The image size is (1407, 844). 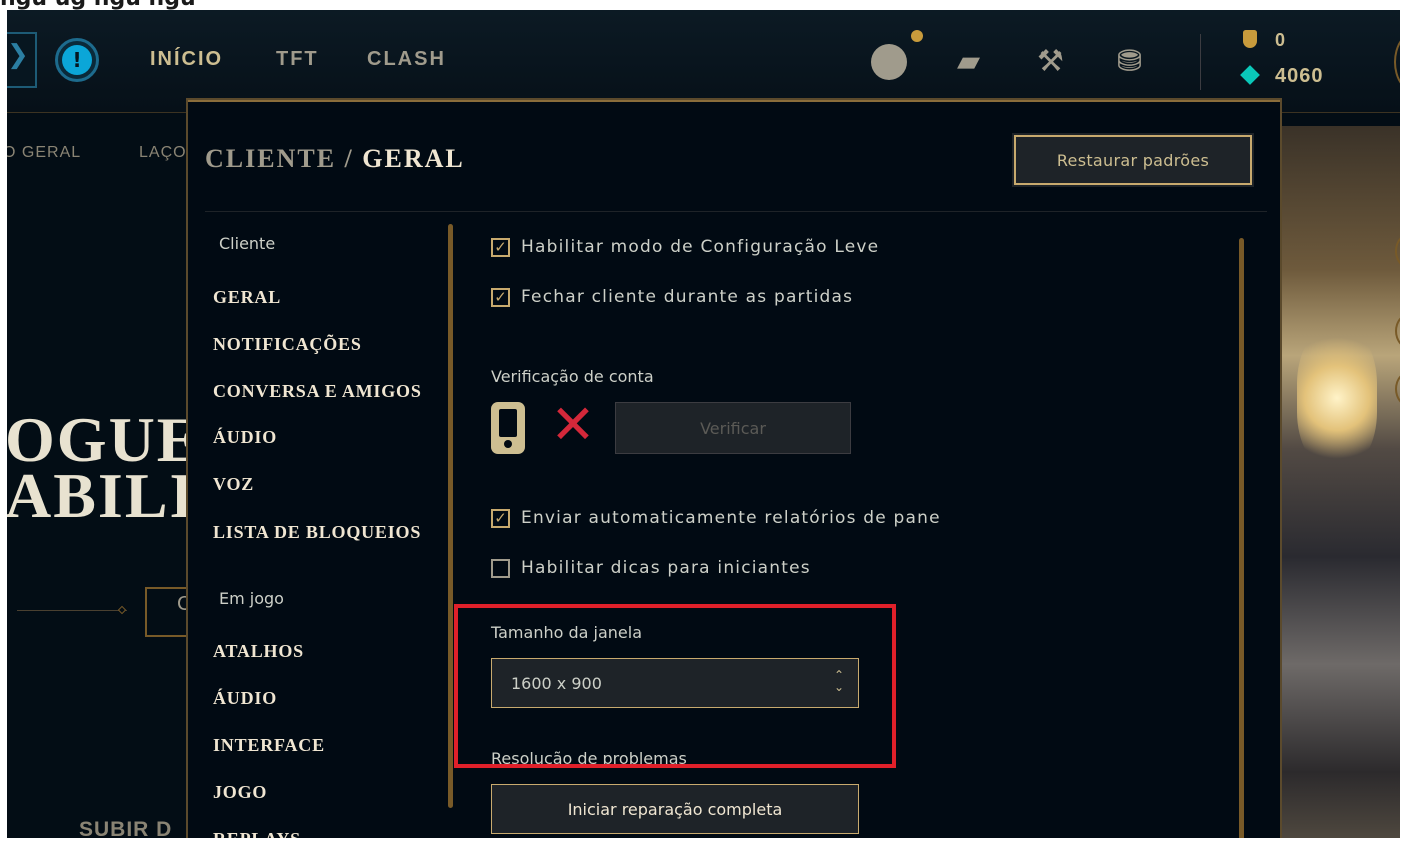 I want to click on profile-icon, so click(x=889, y=62).